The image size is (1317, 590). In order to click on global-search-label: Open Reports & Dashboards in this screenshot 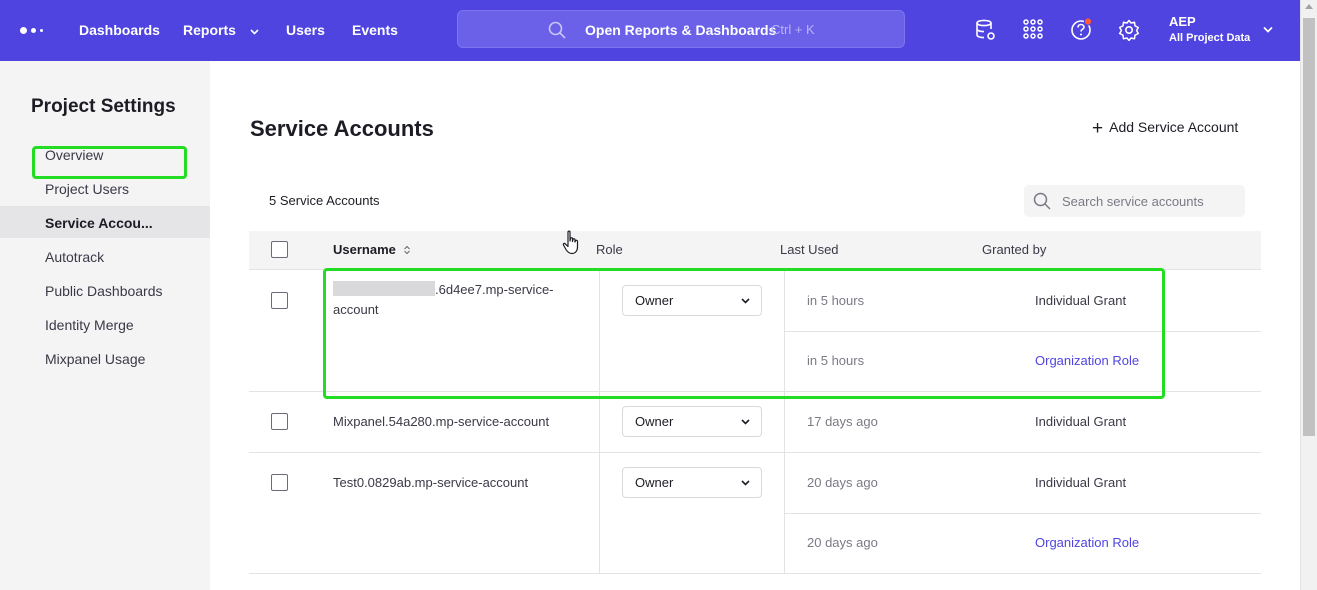, I will do `click(681, 30)`.